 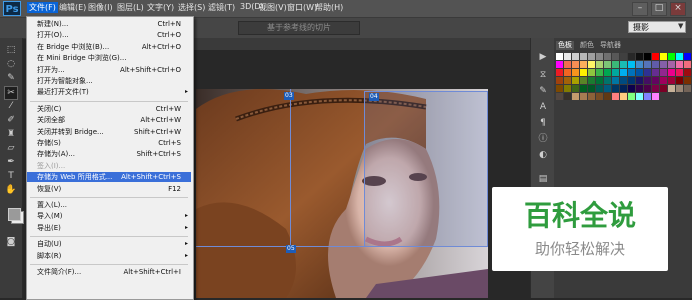 What do you see at coordinates (11, 162) in the screenshot?
I see `pen-tool-icon: ✒` at bounding box center [11, 162].